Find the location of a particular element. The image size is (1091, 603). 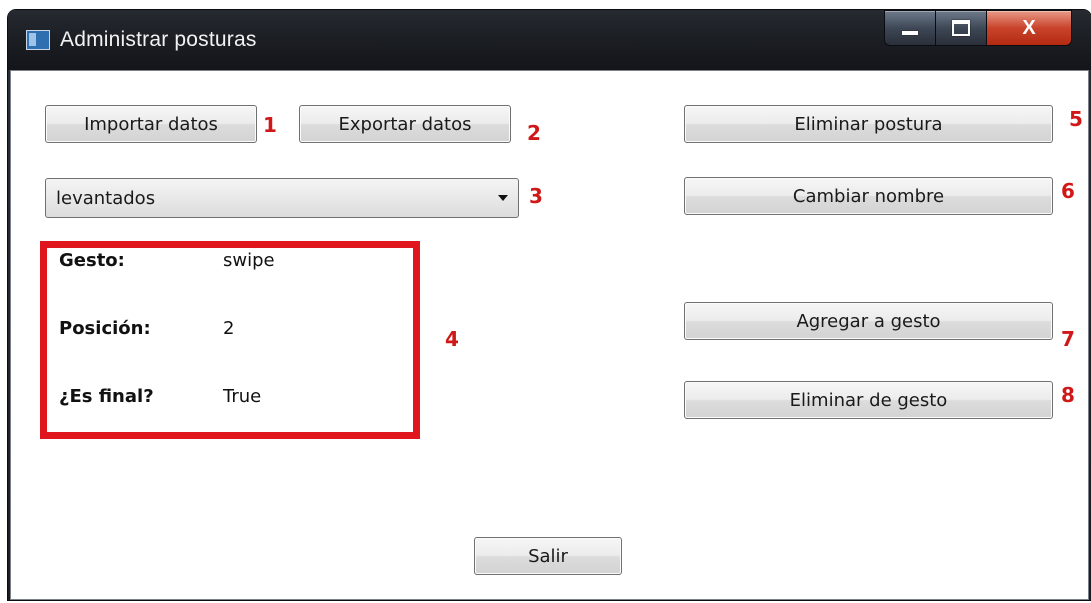

close-icon: X is located at coordinates (1029, 27).